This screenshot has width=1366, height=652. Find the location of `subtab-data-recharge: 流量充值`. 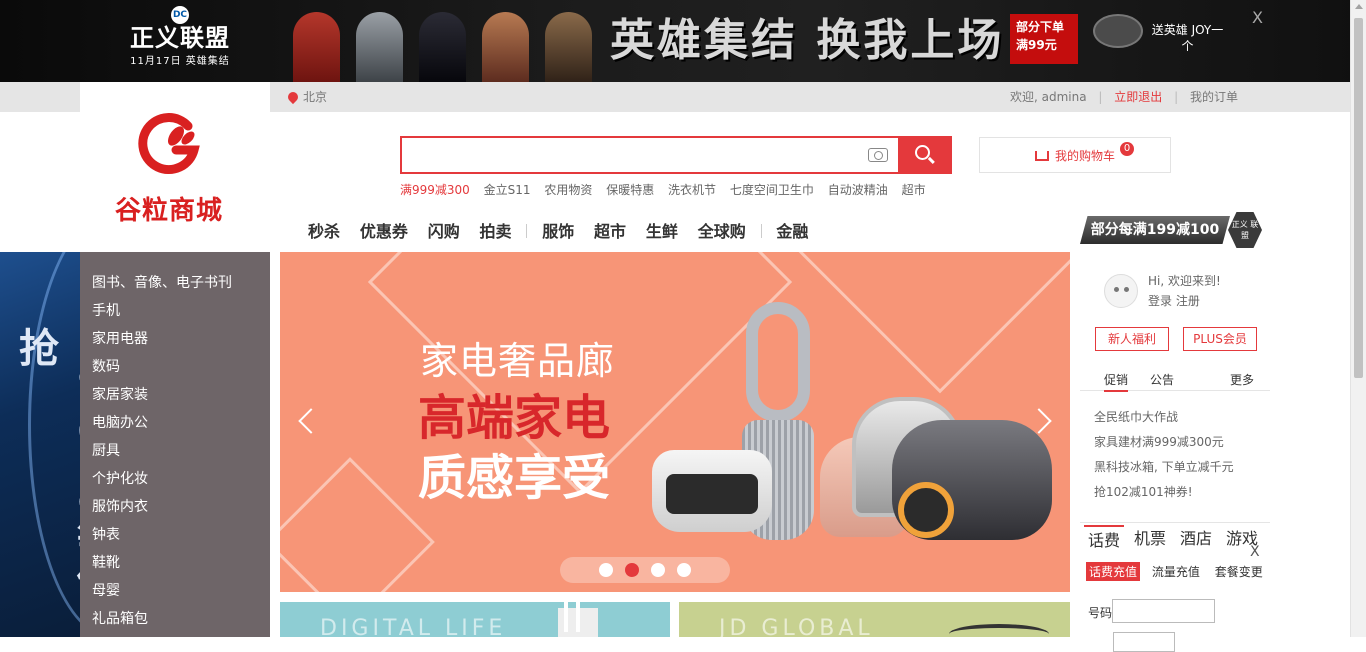

subtab-data-recharge: 流量充值 is located at coordinates (1176, 571).